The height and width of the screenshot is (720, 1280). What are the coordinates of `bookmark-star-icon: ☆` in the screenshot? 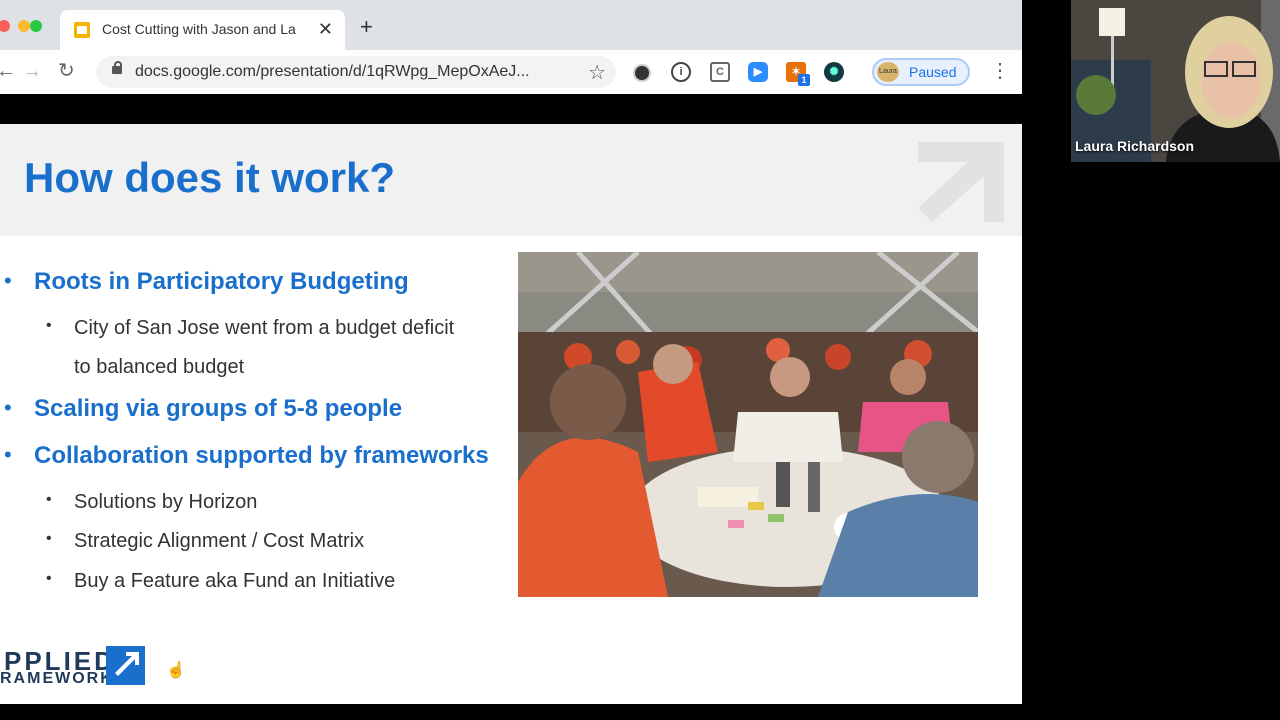 It's located at (597, 72).